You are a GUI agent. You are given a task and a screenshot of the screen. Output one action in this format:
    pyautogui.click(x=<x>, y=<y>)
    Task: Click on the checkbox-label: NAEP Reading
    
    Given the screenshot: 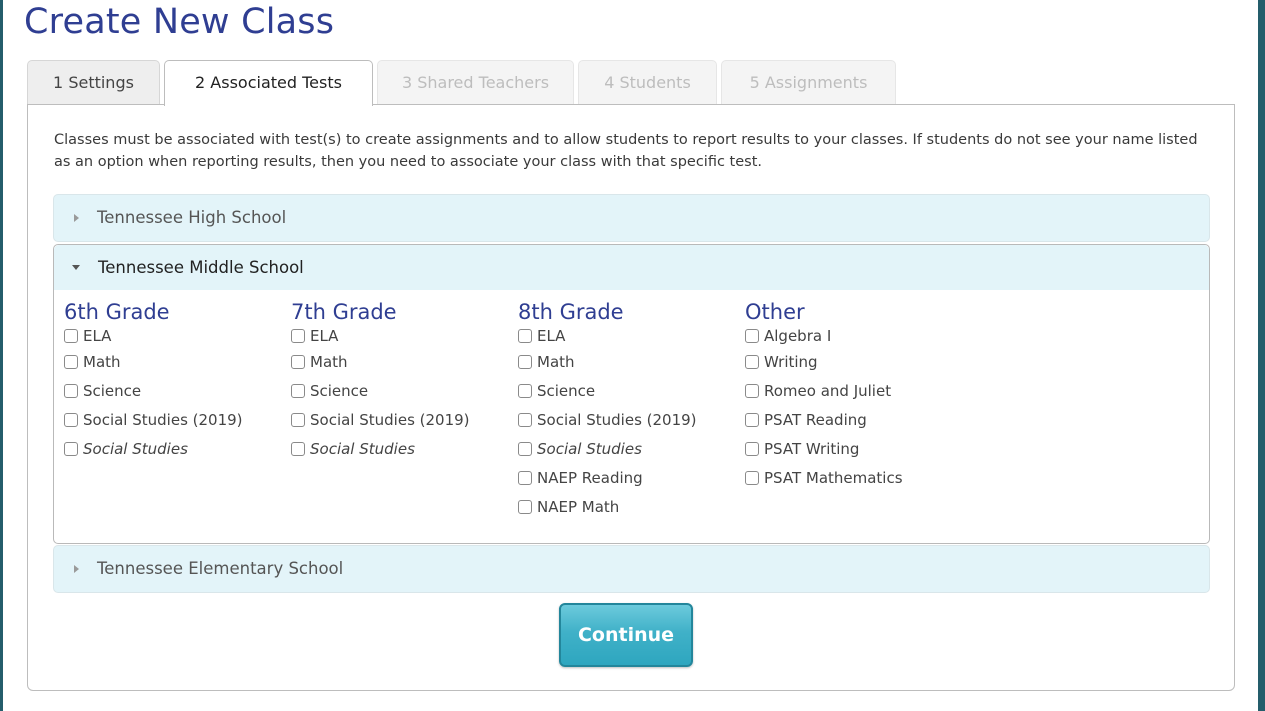 What is the action you would take?
    pyautogui.click(x=590, y=477)
    